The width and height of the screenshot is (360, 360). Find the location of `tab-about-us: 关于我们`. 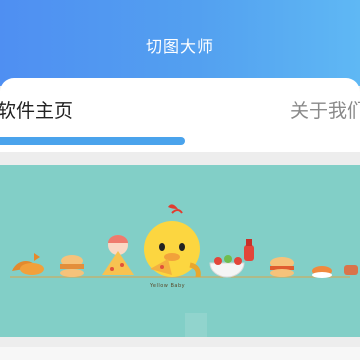

tab-about-us: 关于我们 is located at coordinates (325, 109).